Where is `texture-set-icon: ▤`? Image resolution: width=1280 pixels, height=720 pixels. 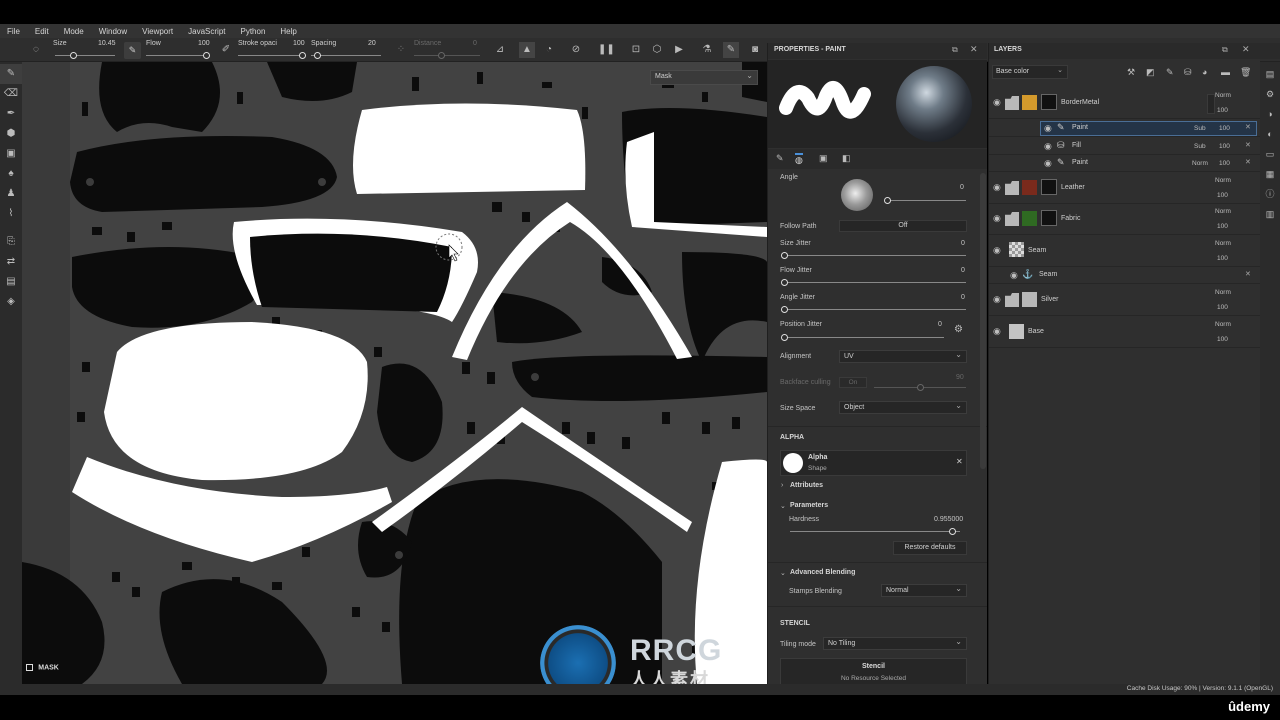
texture-set-icon: ▤ is located at coordinates (11, 282).